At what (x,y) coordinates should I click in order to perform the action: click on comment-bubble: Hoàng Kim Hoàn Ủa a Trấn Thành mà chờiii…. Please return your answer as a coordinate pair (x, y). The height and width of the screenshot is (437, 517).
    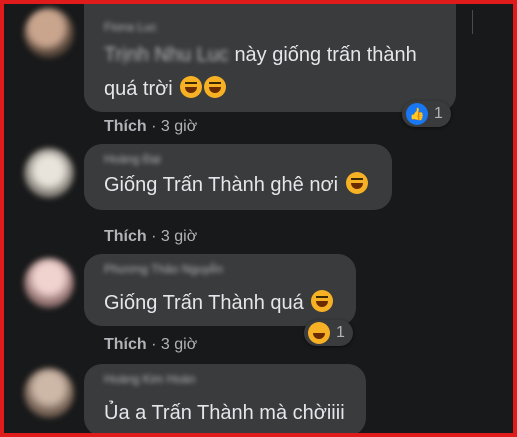
    Looking at the image, I should click on (225, 398).